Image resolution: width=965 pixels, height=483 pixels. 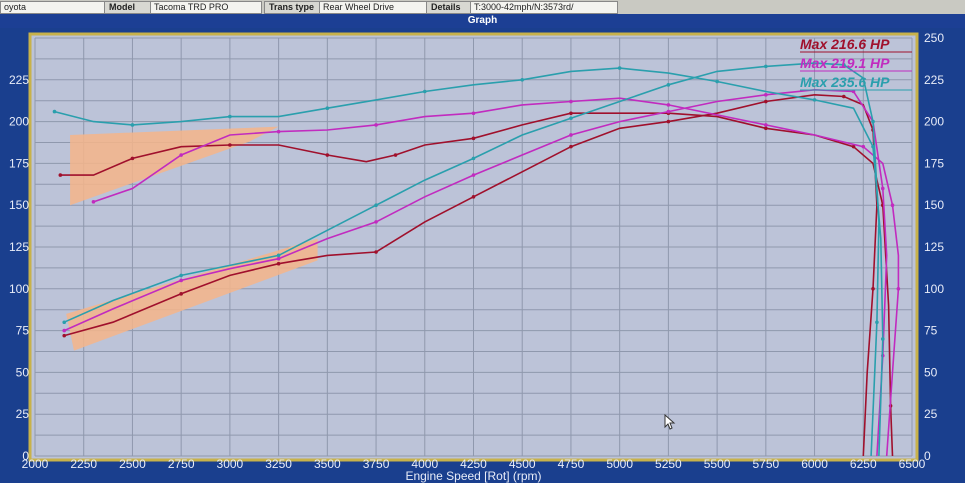 I want to click on make-field: oyota, so click(x=54, y=7).